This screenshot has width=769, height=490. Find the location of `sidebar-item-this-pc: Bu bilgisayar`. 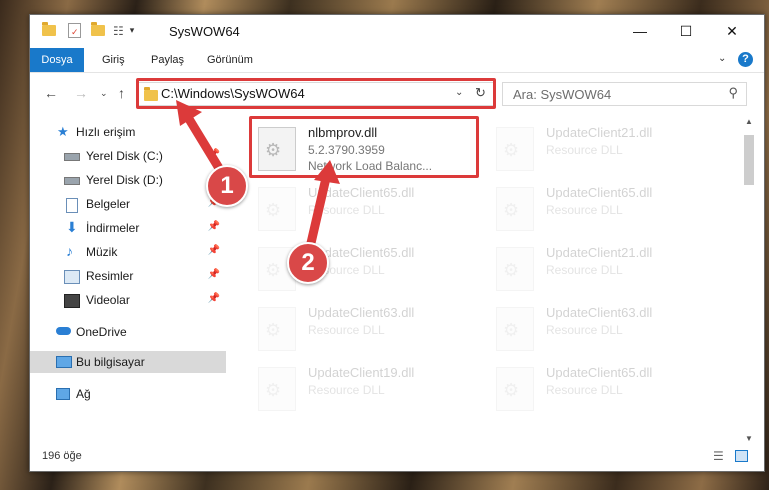

sidebar-item-this-pc: Bu bilgisayar is located at coordinates (128, 362).